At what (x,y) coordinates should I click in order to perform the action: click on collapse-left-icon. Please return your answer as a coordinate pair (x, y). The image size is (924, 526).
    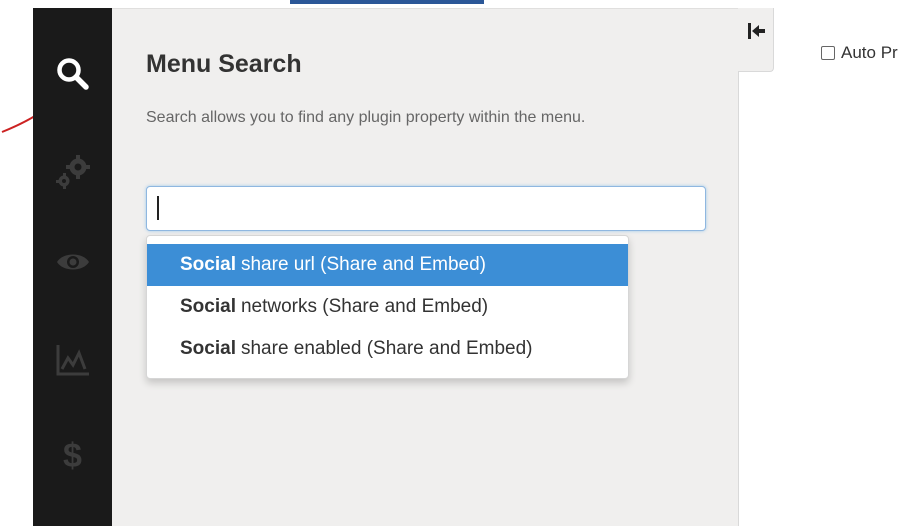
    Looking at the image, I should click on (756, 31).